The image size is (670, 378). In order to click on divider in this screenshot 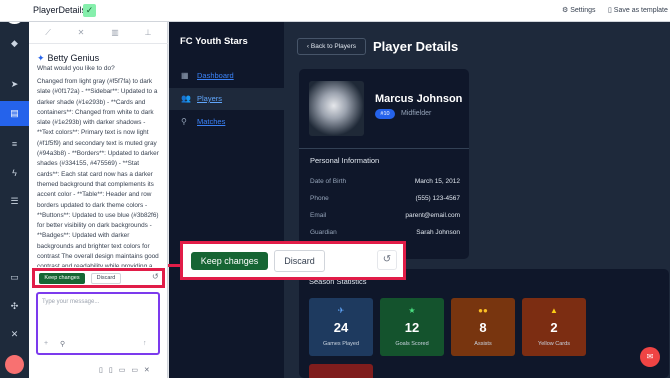, I will do `click(384, 148)`.